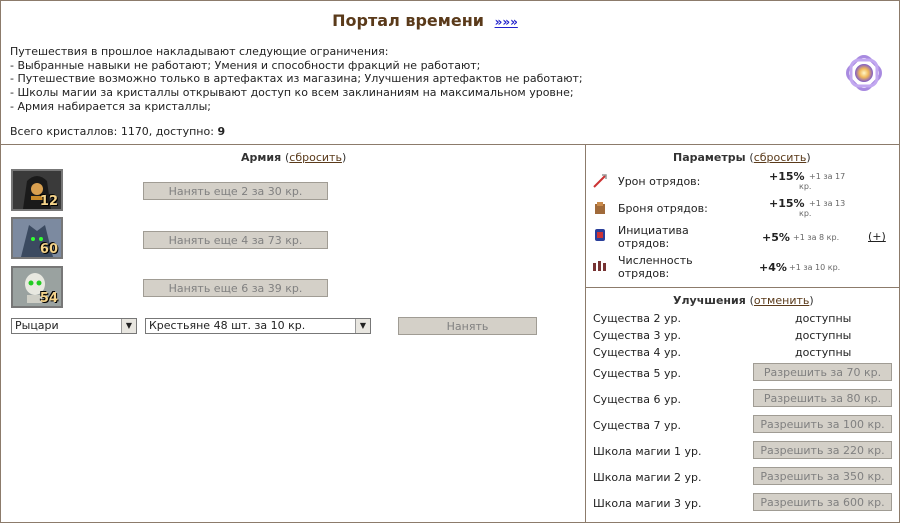 The width and height of the screenshot is (900, 523). I want to click on section-divider, so click(742, 287).